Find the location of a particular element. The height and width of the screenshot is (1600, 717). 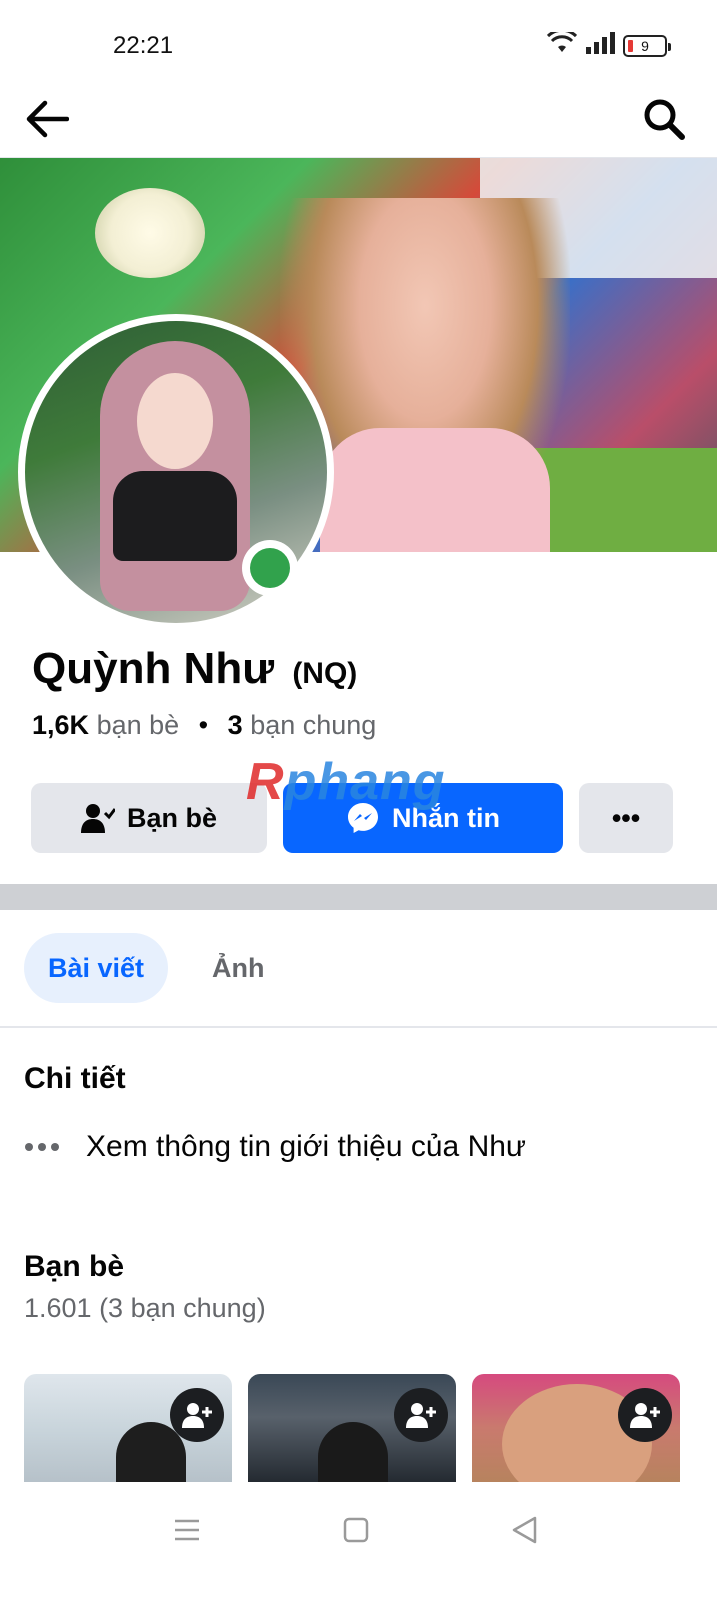

tab-posts: Bài viết is located at coordinates (96, 968).